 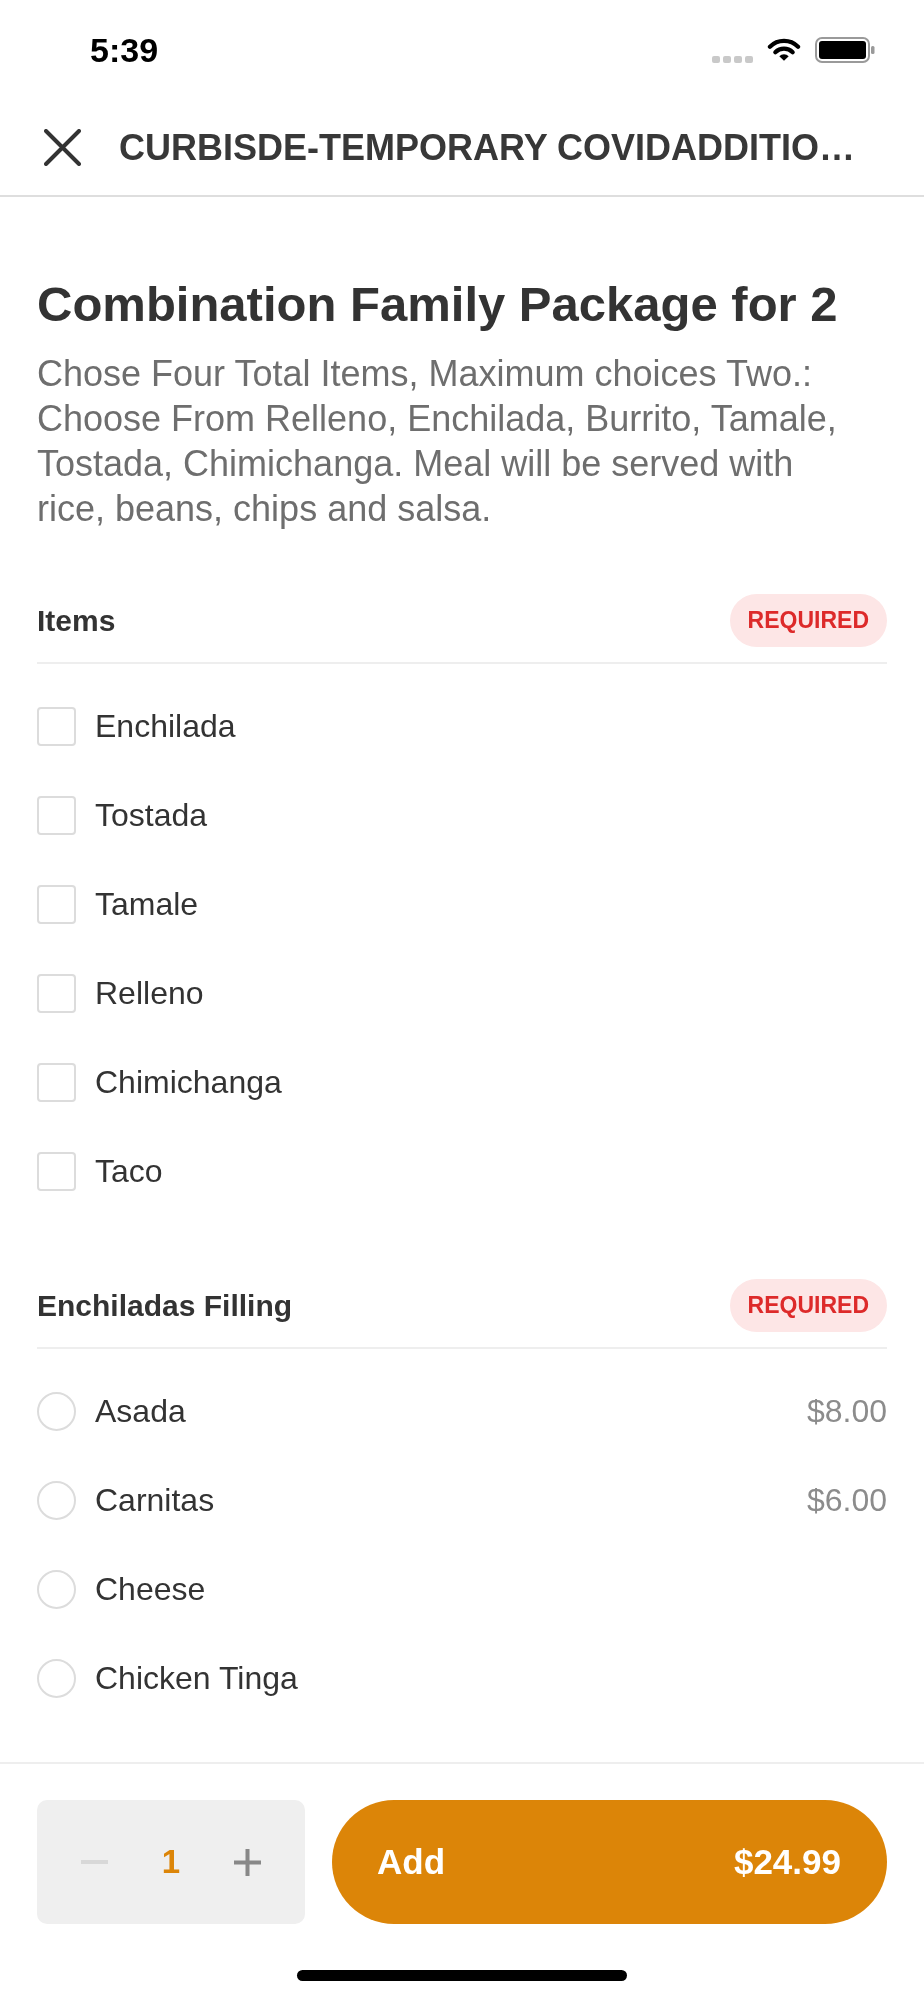 What do you see at coordinates (76, 620) in the screenshot?
I see `section-title: Items` at bounding box center [76, 620].